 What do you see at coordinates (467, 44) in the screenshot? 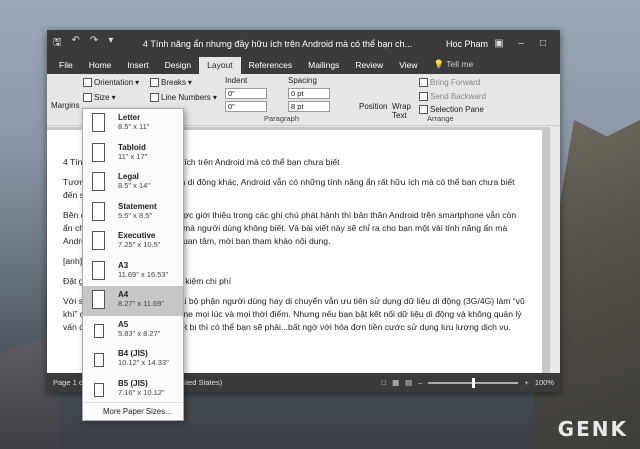
I see `user-name: Hoc Pham` at bounding box center [467, 44].